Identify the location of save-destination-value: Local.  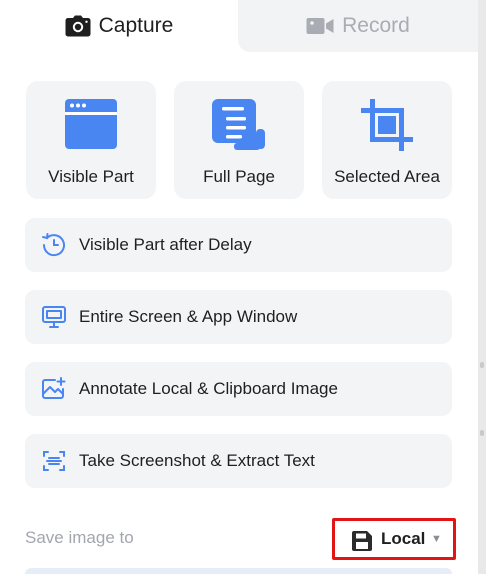
(403, 538).